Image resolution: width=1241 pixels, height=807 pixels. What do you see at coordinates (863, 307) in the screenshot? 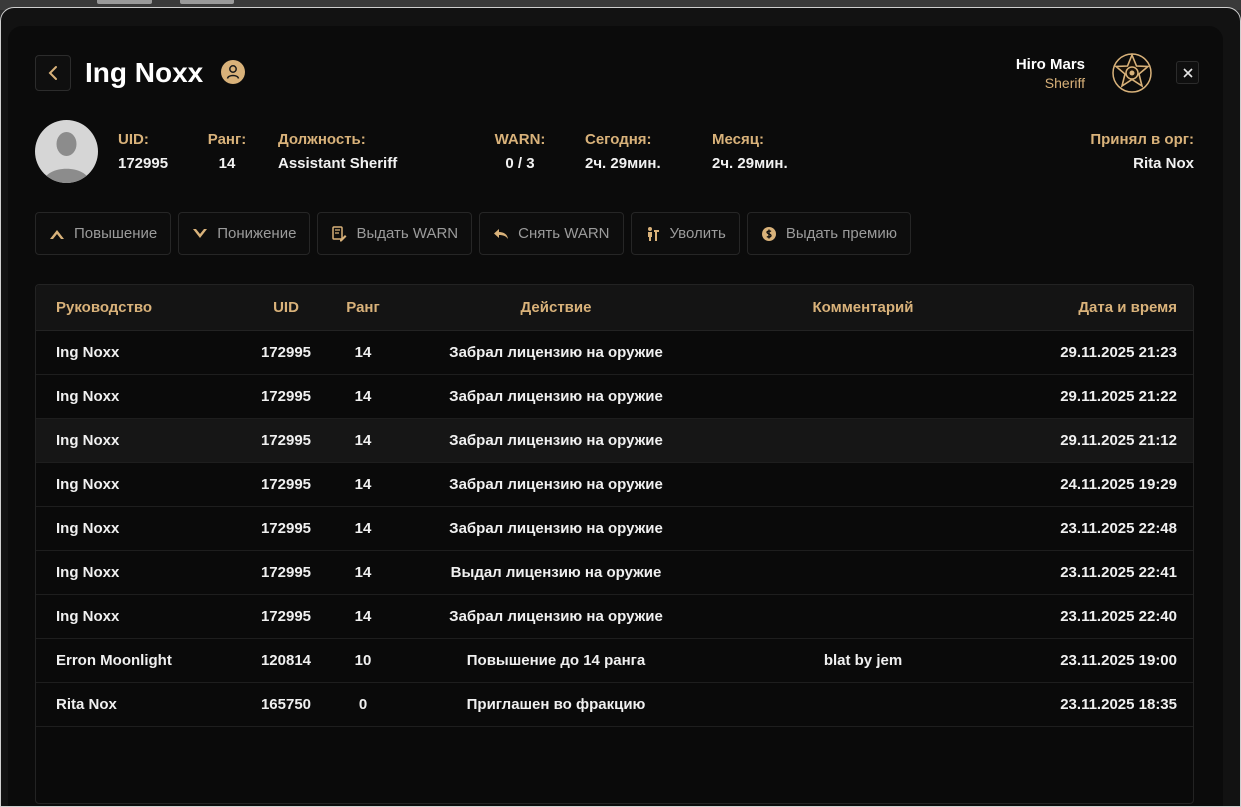
I see `column-header: Комментарий` at bounding box center [863, 307].